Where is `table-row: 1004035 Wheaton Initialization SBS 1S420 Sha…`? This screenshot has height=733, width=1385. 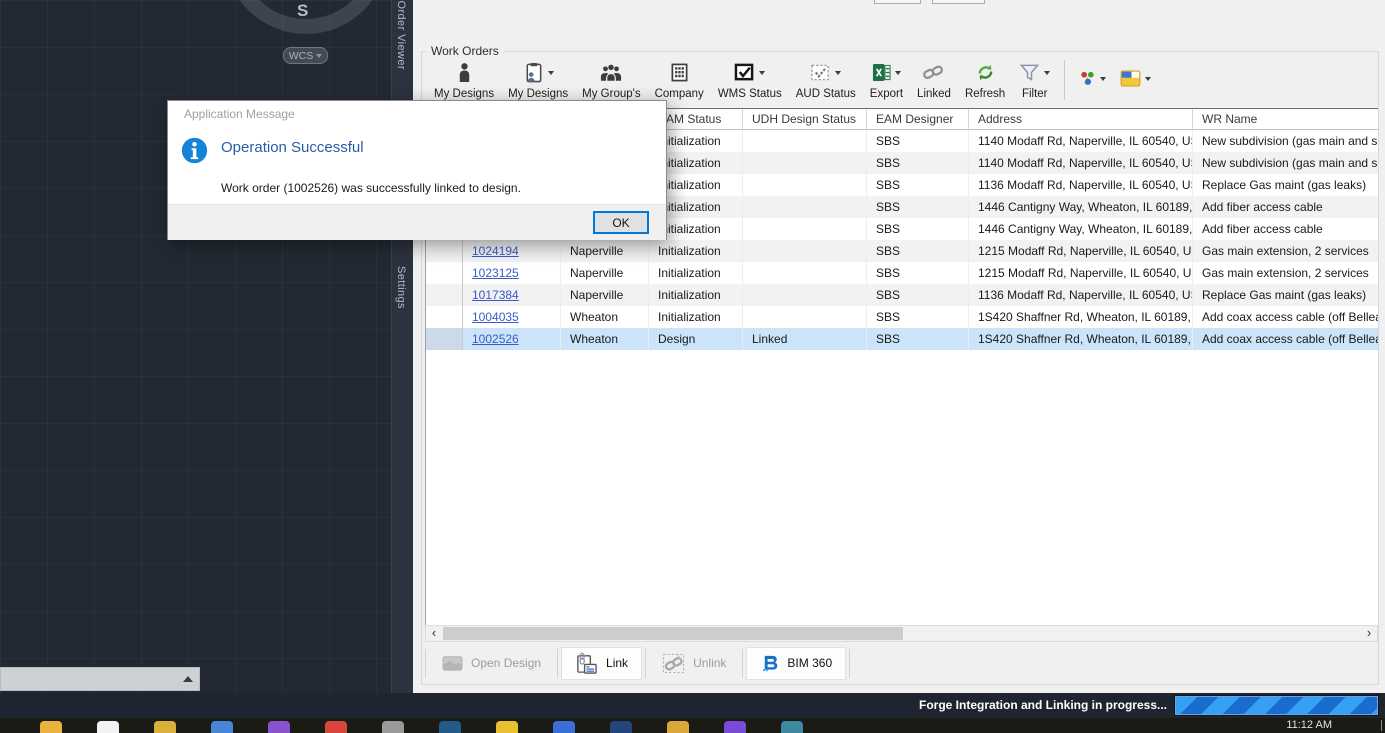
table-row: 1004035 Wheaton Initialization SBS 1S420 Sha… is located at coordinates (902, 317).